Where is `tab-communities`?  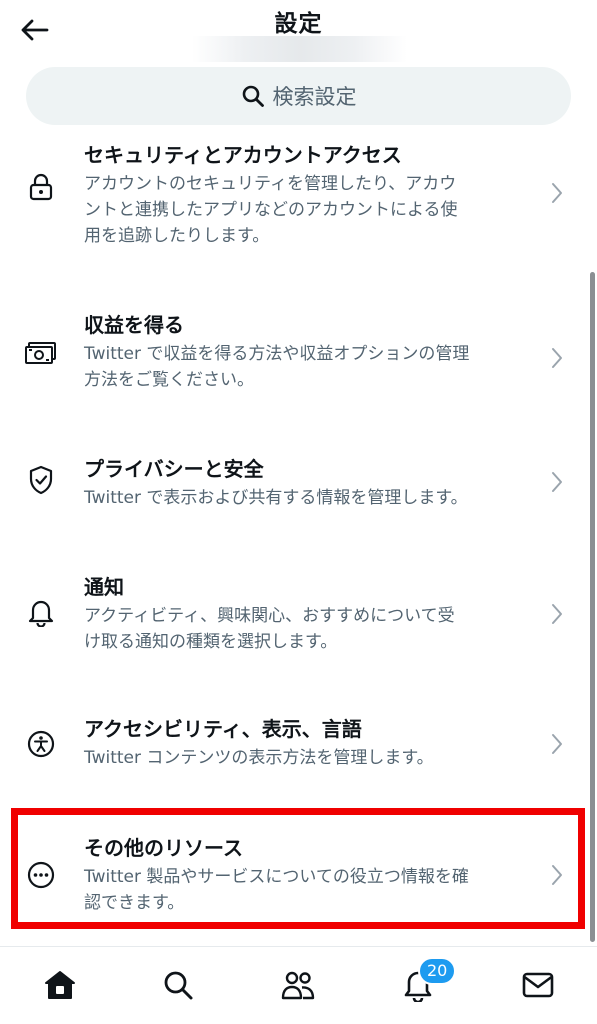 tab-communities is located at coordinates (298, 985).